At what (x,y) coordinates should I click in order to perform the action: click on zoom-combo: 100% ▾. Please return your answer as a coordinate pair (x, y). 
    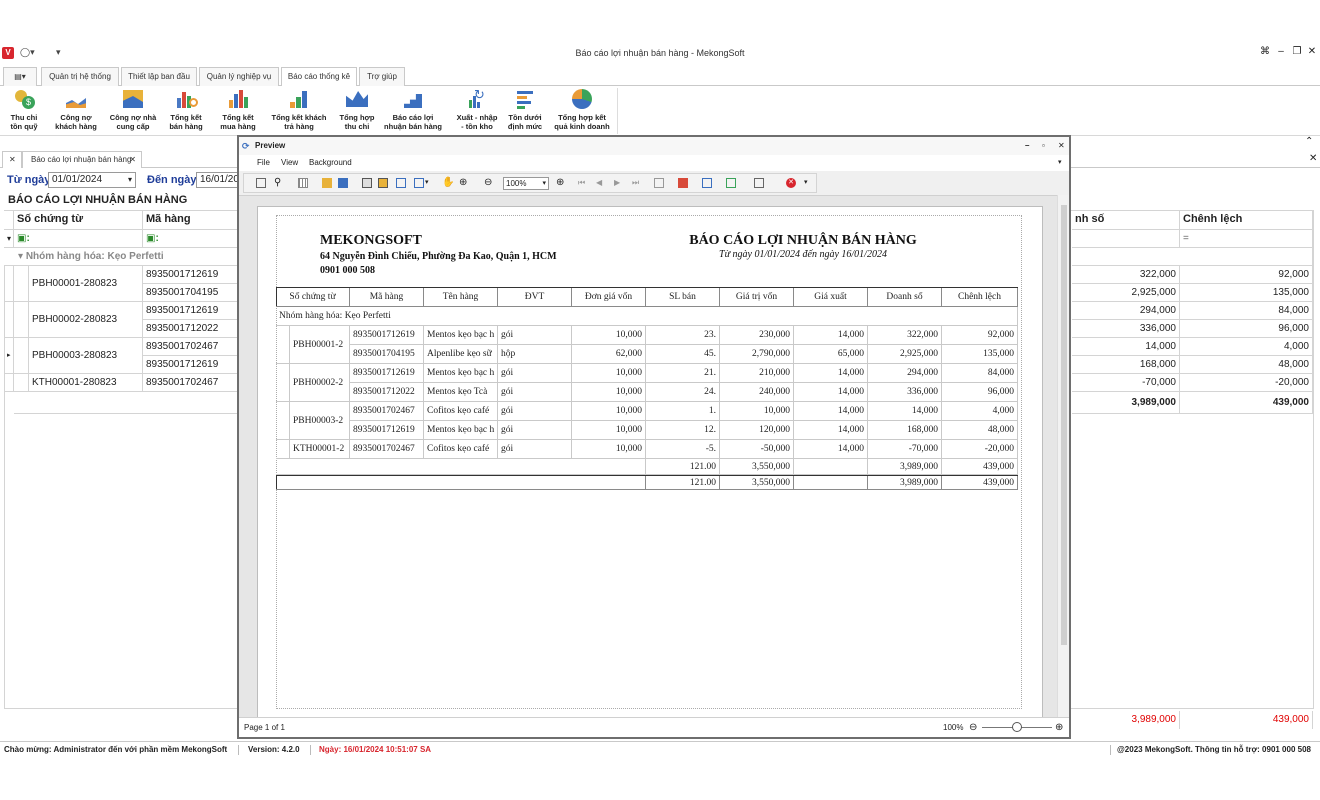
    Looking at the image, I should click on (526, 183).